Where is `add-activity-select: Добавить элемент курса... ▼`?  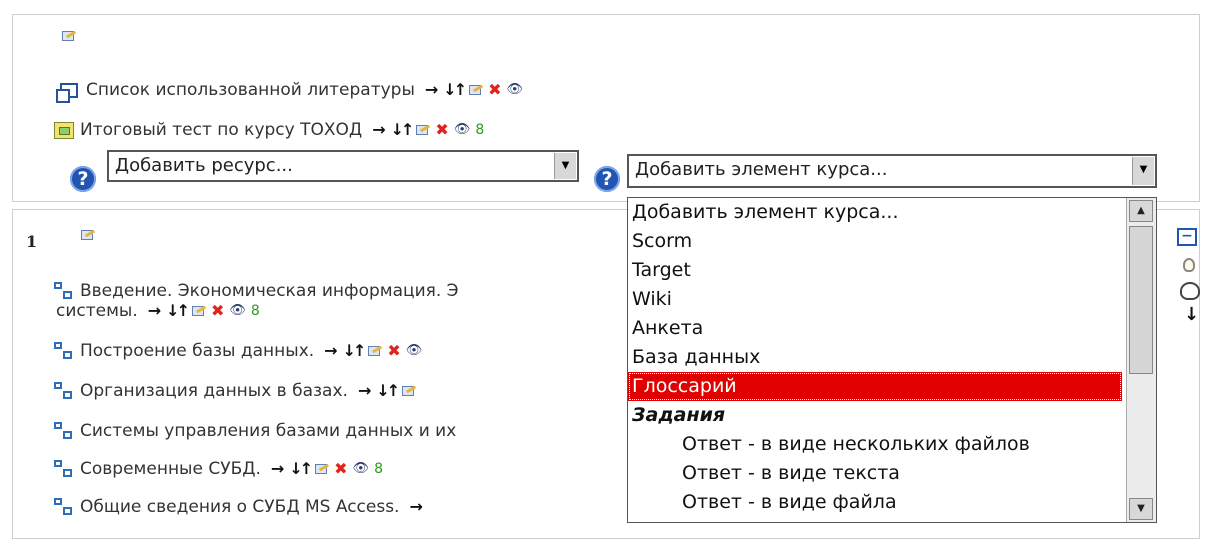
add-activity-select: Добавить элемент курса... ▼ is located at coordinates (892, 171).